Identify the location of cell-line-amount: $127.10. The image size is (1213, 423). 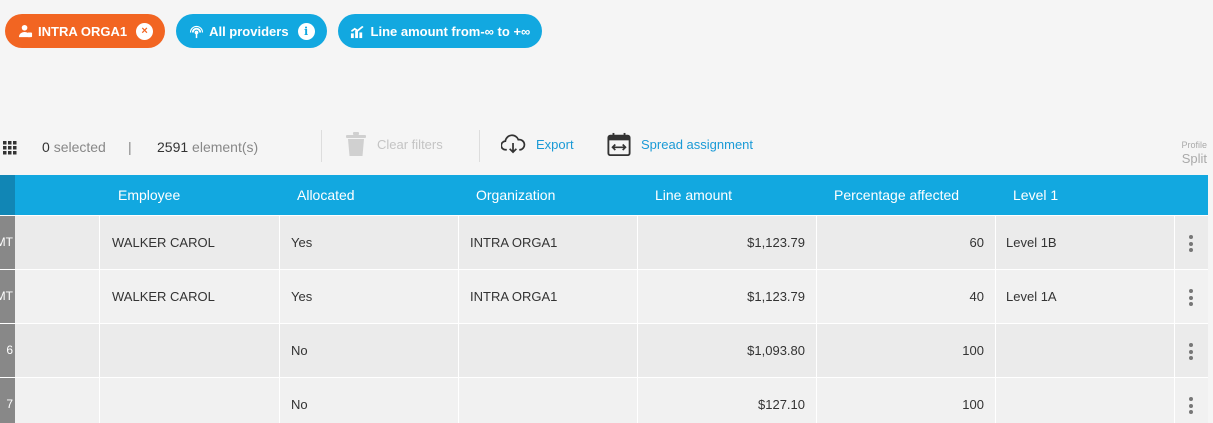
(727, 400).